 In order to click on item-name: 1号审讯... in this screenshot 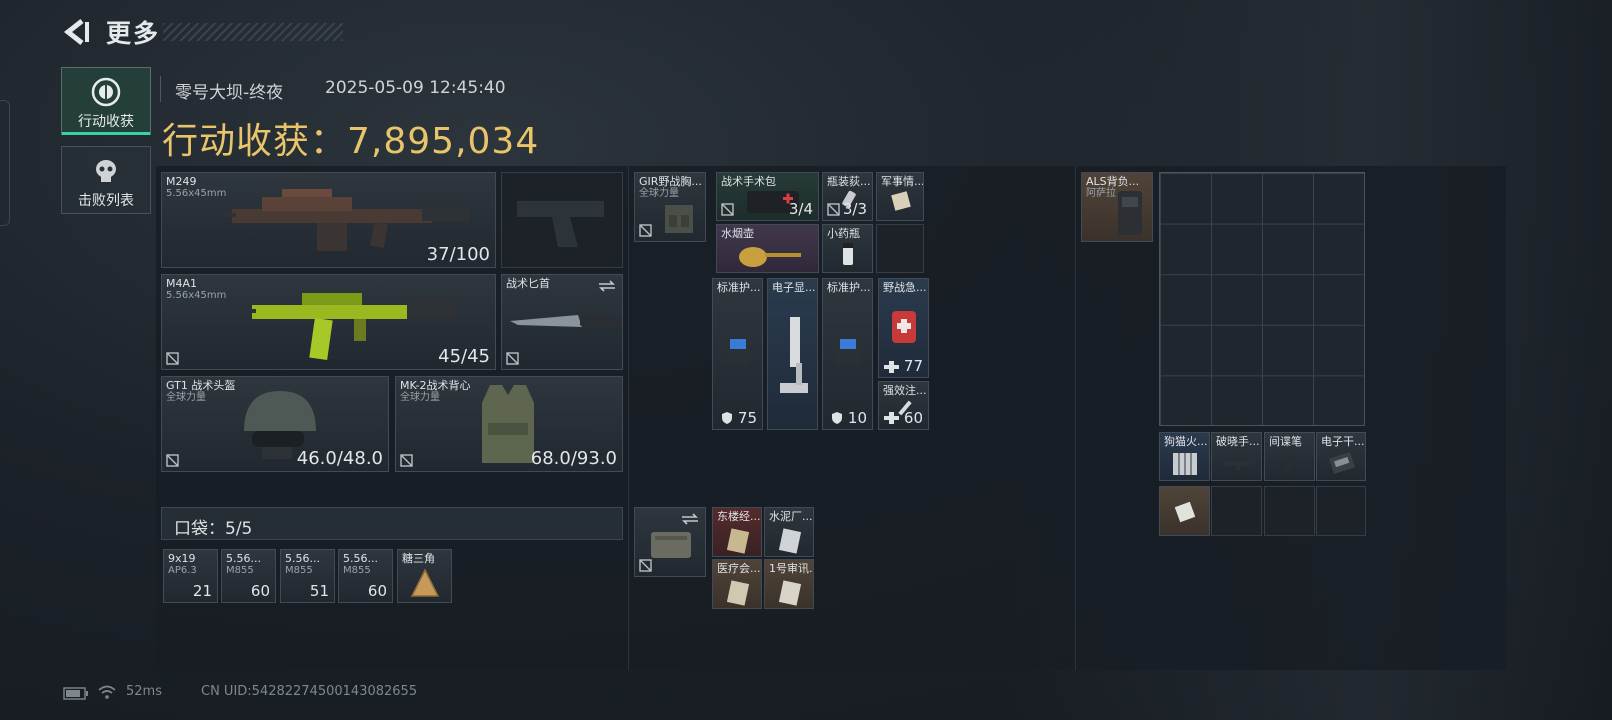, I will do `click(791, 568)`.